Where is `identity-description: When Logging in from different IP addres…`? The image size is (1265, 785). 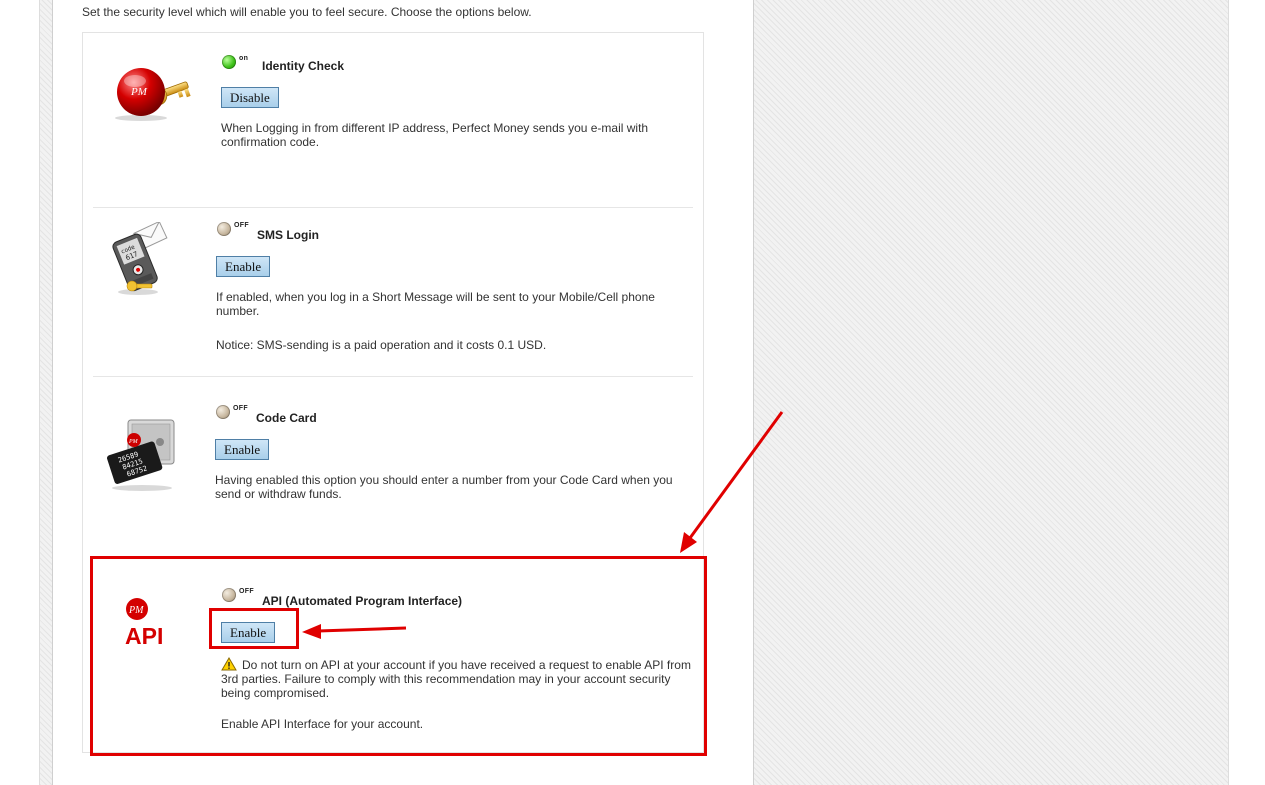 identity-description: When Logging in from different IP addres… is located at coordinates (435, 135).